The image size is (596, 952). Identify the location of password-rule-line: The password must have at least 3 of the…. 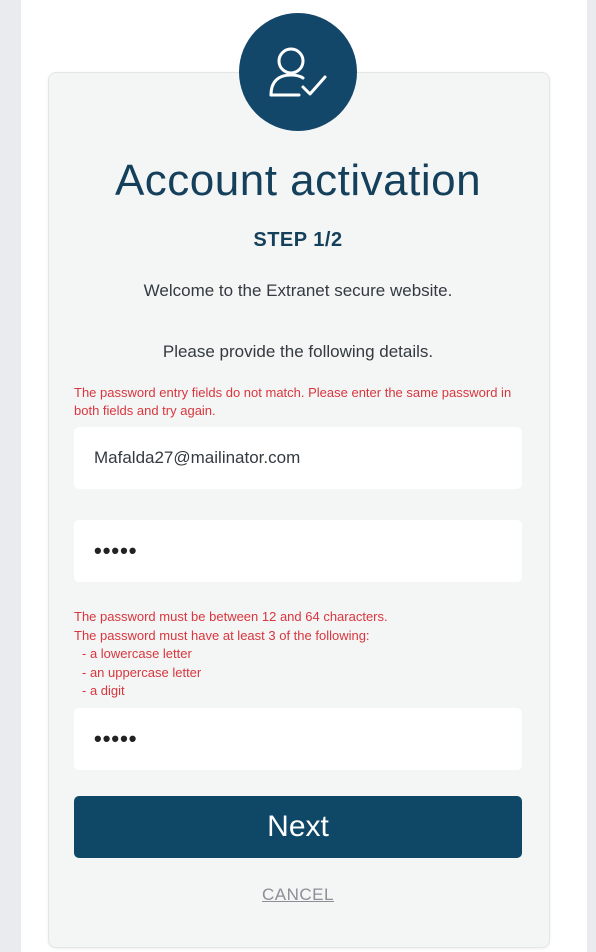
(222, 635).